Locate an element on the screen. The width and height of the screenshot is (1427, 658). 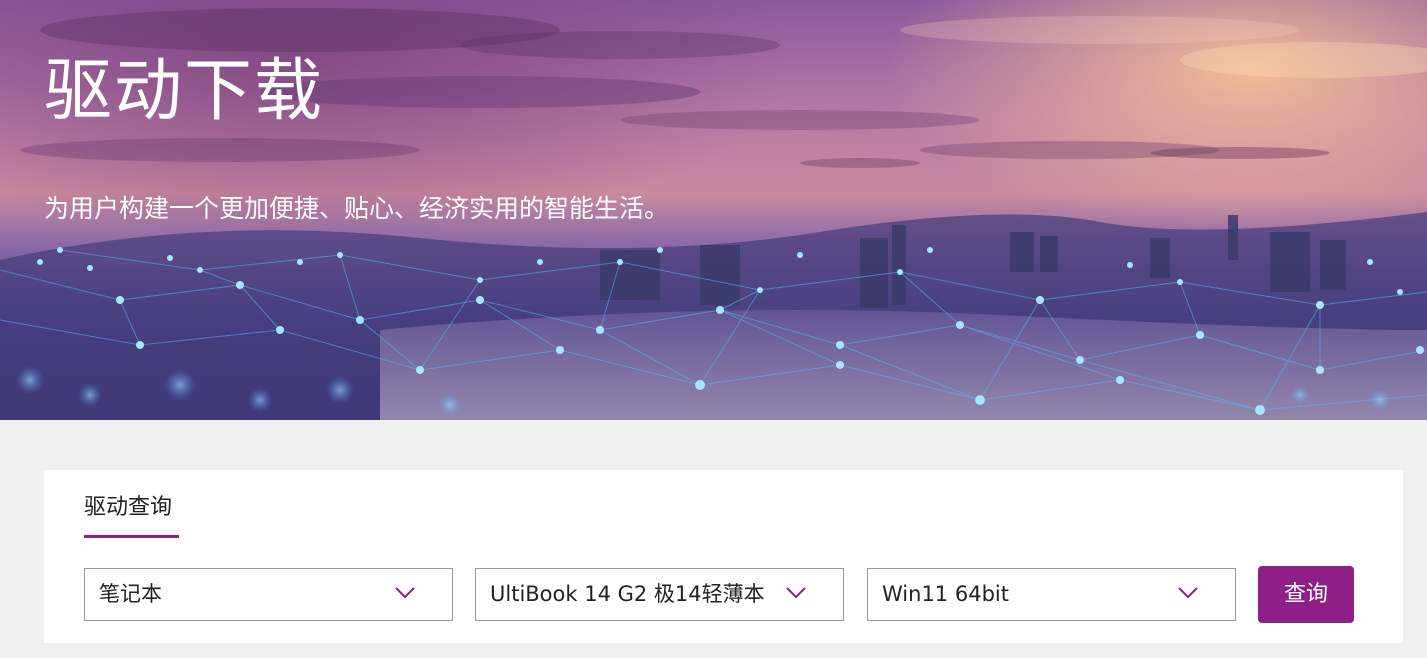
active-tab-indicator is located at coordinates (131, 536).